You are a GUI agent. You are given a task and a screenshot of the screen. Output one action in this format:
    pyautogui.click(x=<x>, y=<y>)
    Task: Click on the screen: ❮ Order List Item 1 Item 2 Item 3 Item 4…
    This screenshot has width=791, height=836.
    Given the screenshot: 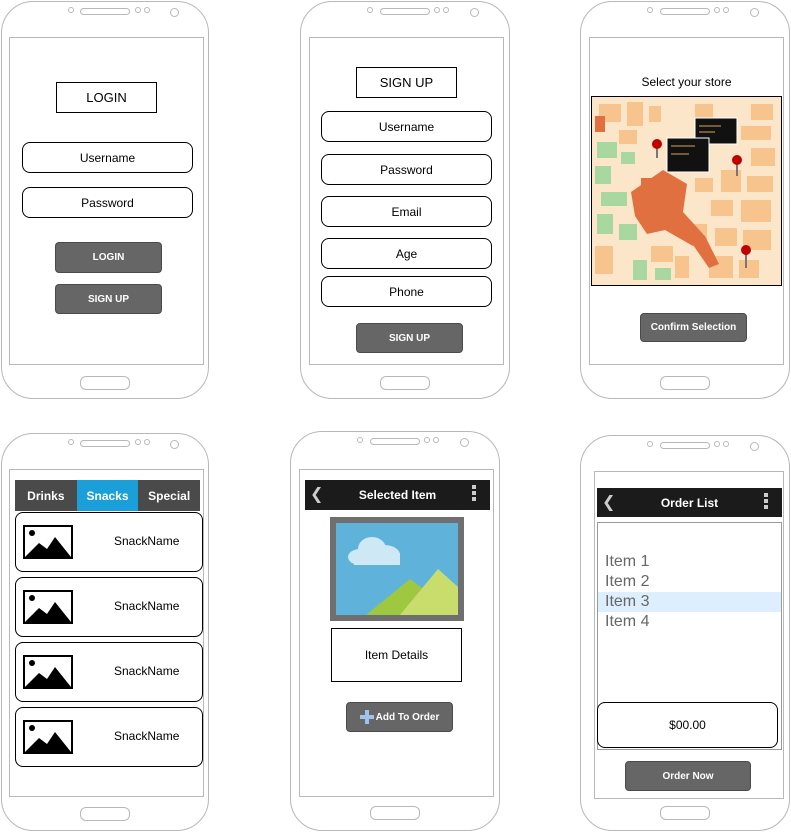 What is the action you would take?
    pyautogui.click(x=689, y=635)
    